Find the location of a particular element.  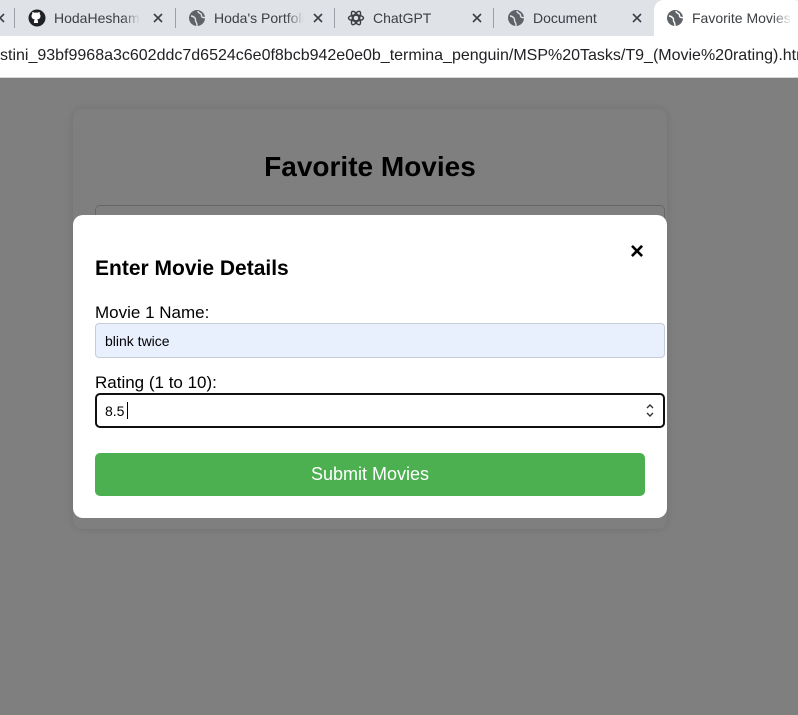

tab-document: Document is located at coordinates (580, 18).